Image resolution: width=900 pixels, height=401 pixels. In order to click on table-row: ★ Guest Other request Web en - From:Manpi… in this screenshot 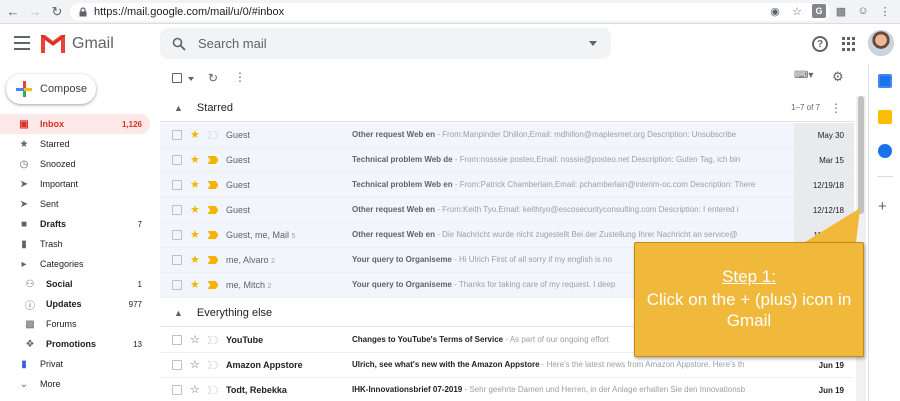, I will do `click(507, 135)`.